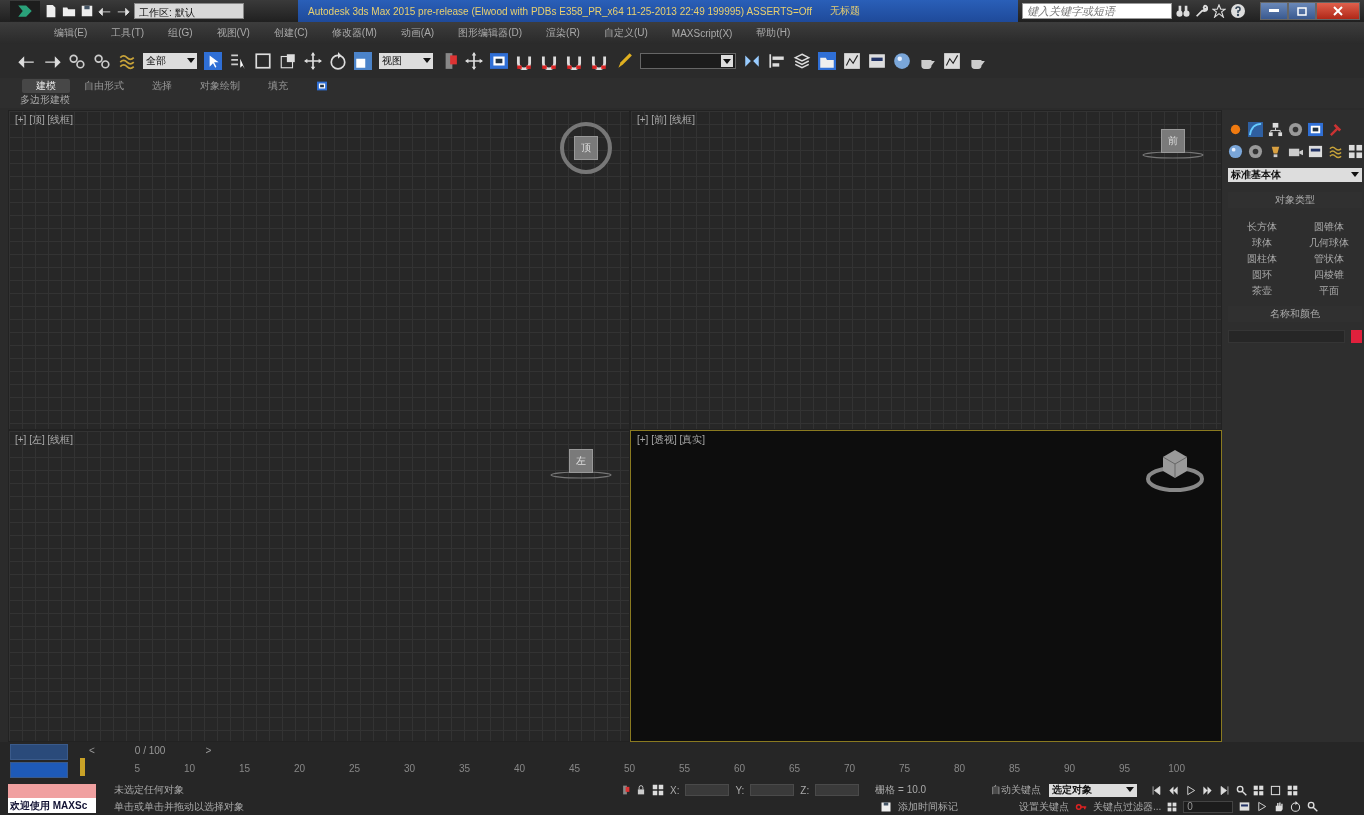 The image size is (1364, 815). I want to click on window-crossing-icon, so click(288, 61).